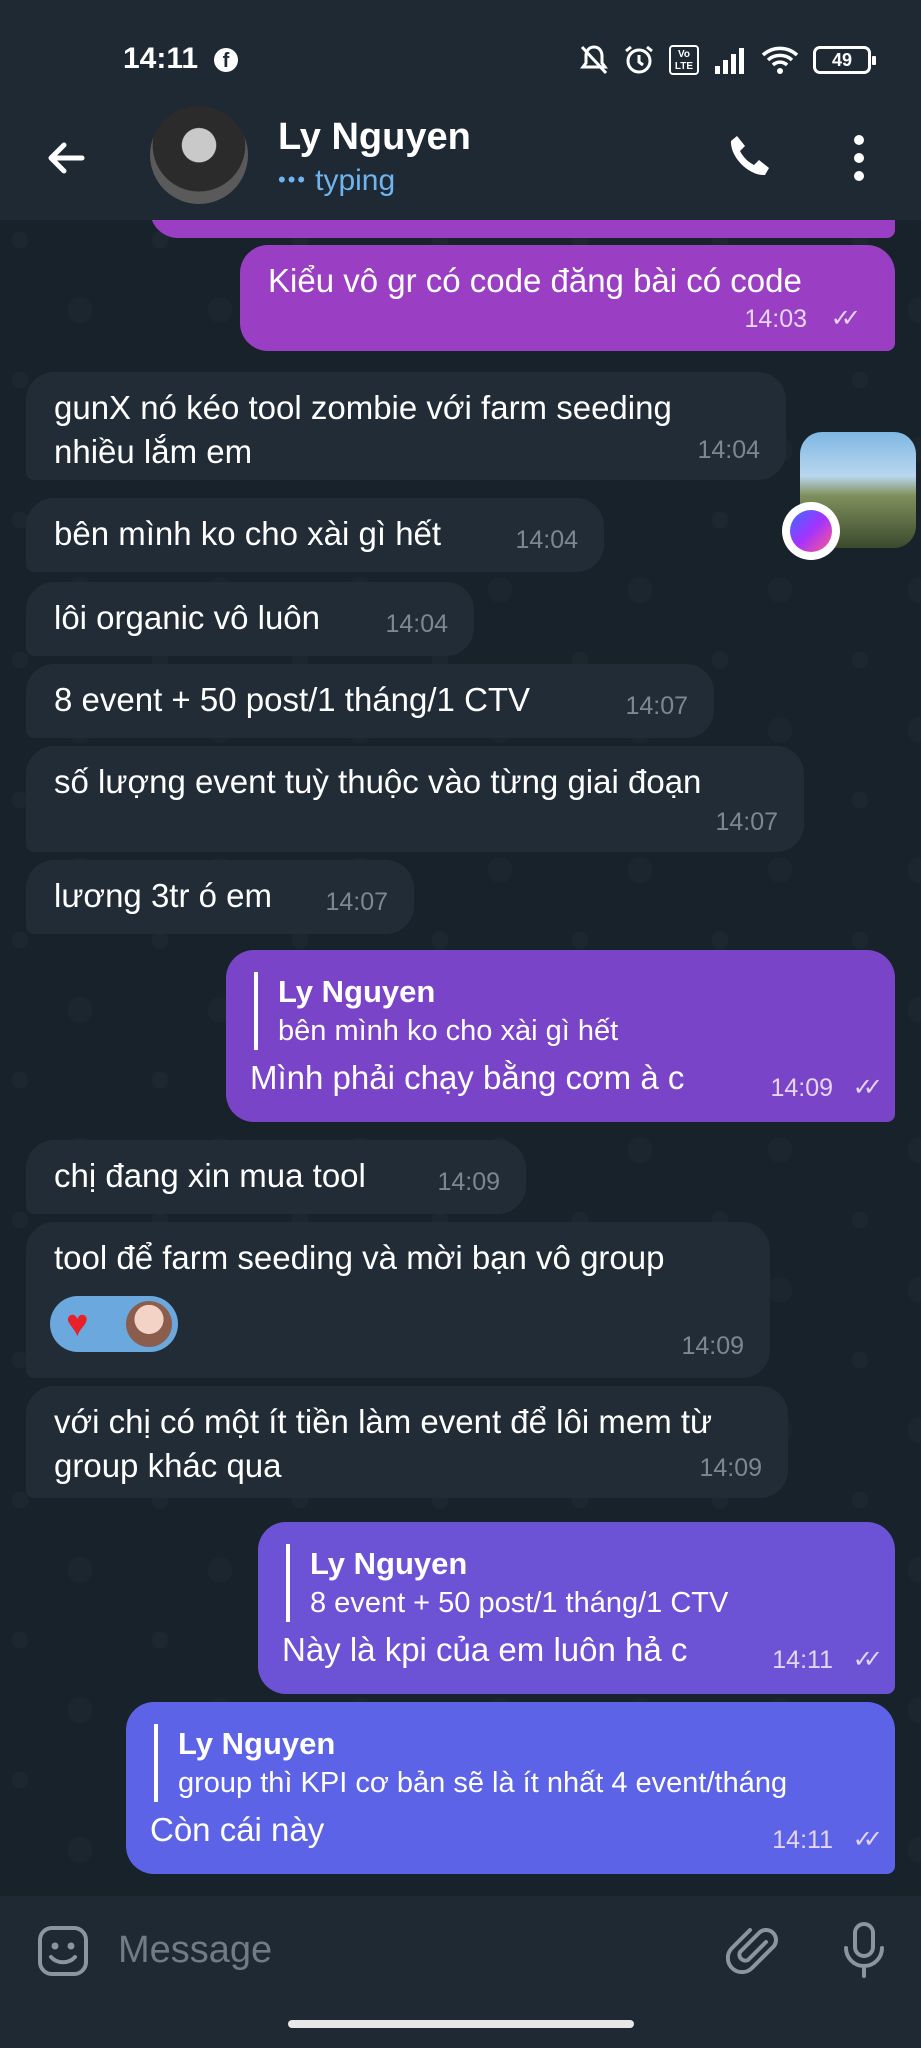 The height and width of the screenshot is (2048, 921). What do you see at coordinates (460, 56) in the screenshot?
I see `status-bar: 14:11 f Vo LTE 49` at bounding box center [460, 56].